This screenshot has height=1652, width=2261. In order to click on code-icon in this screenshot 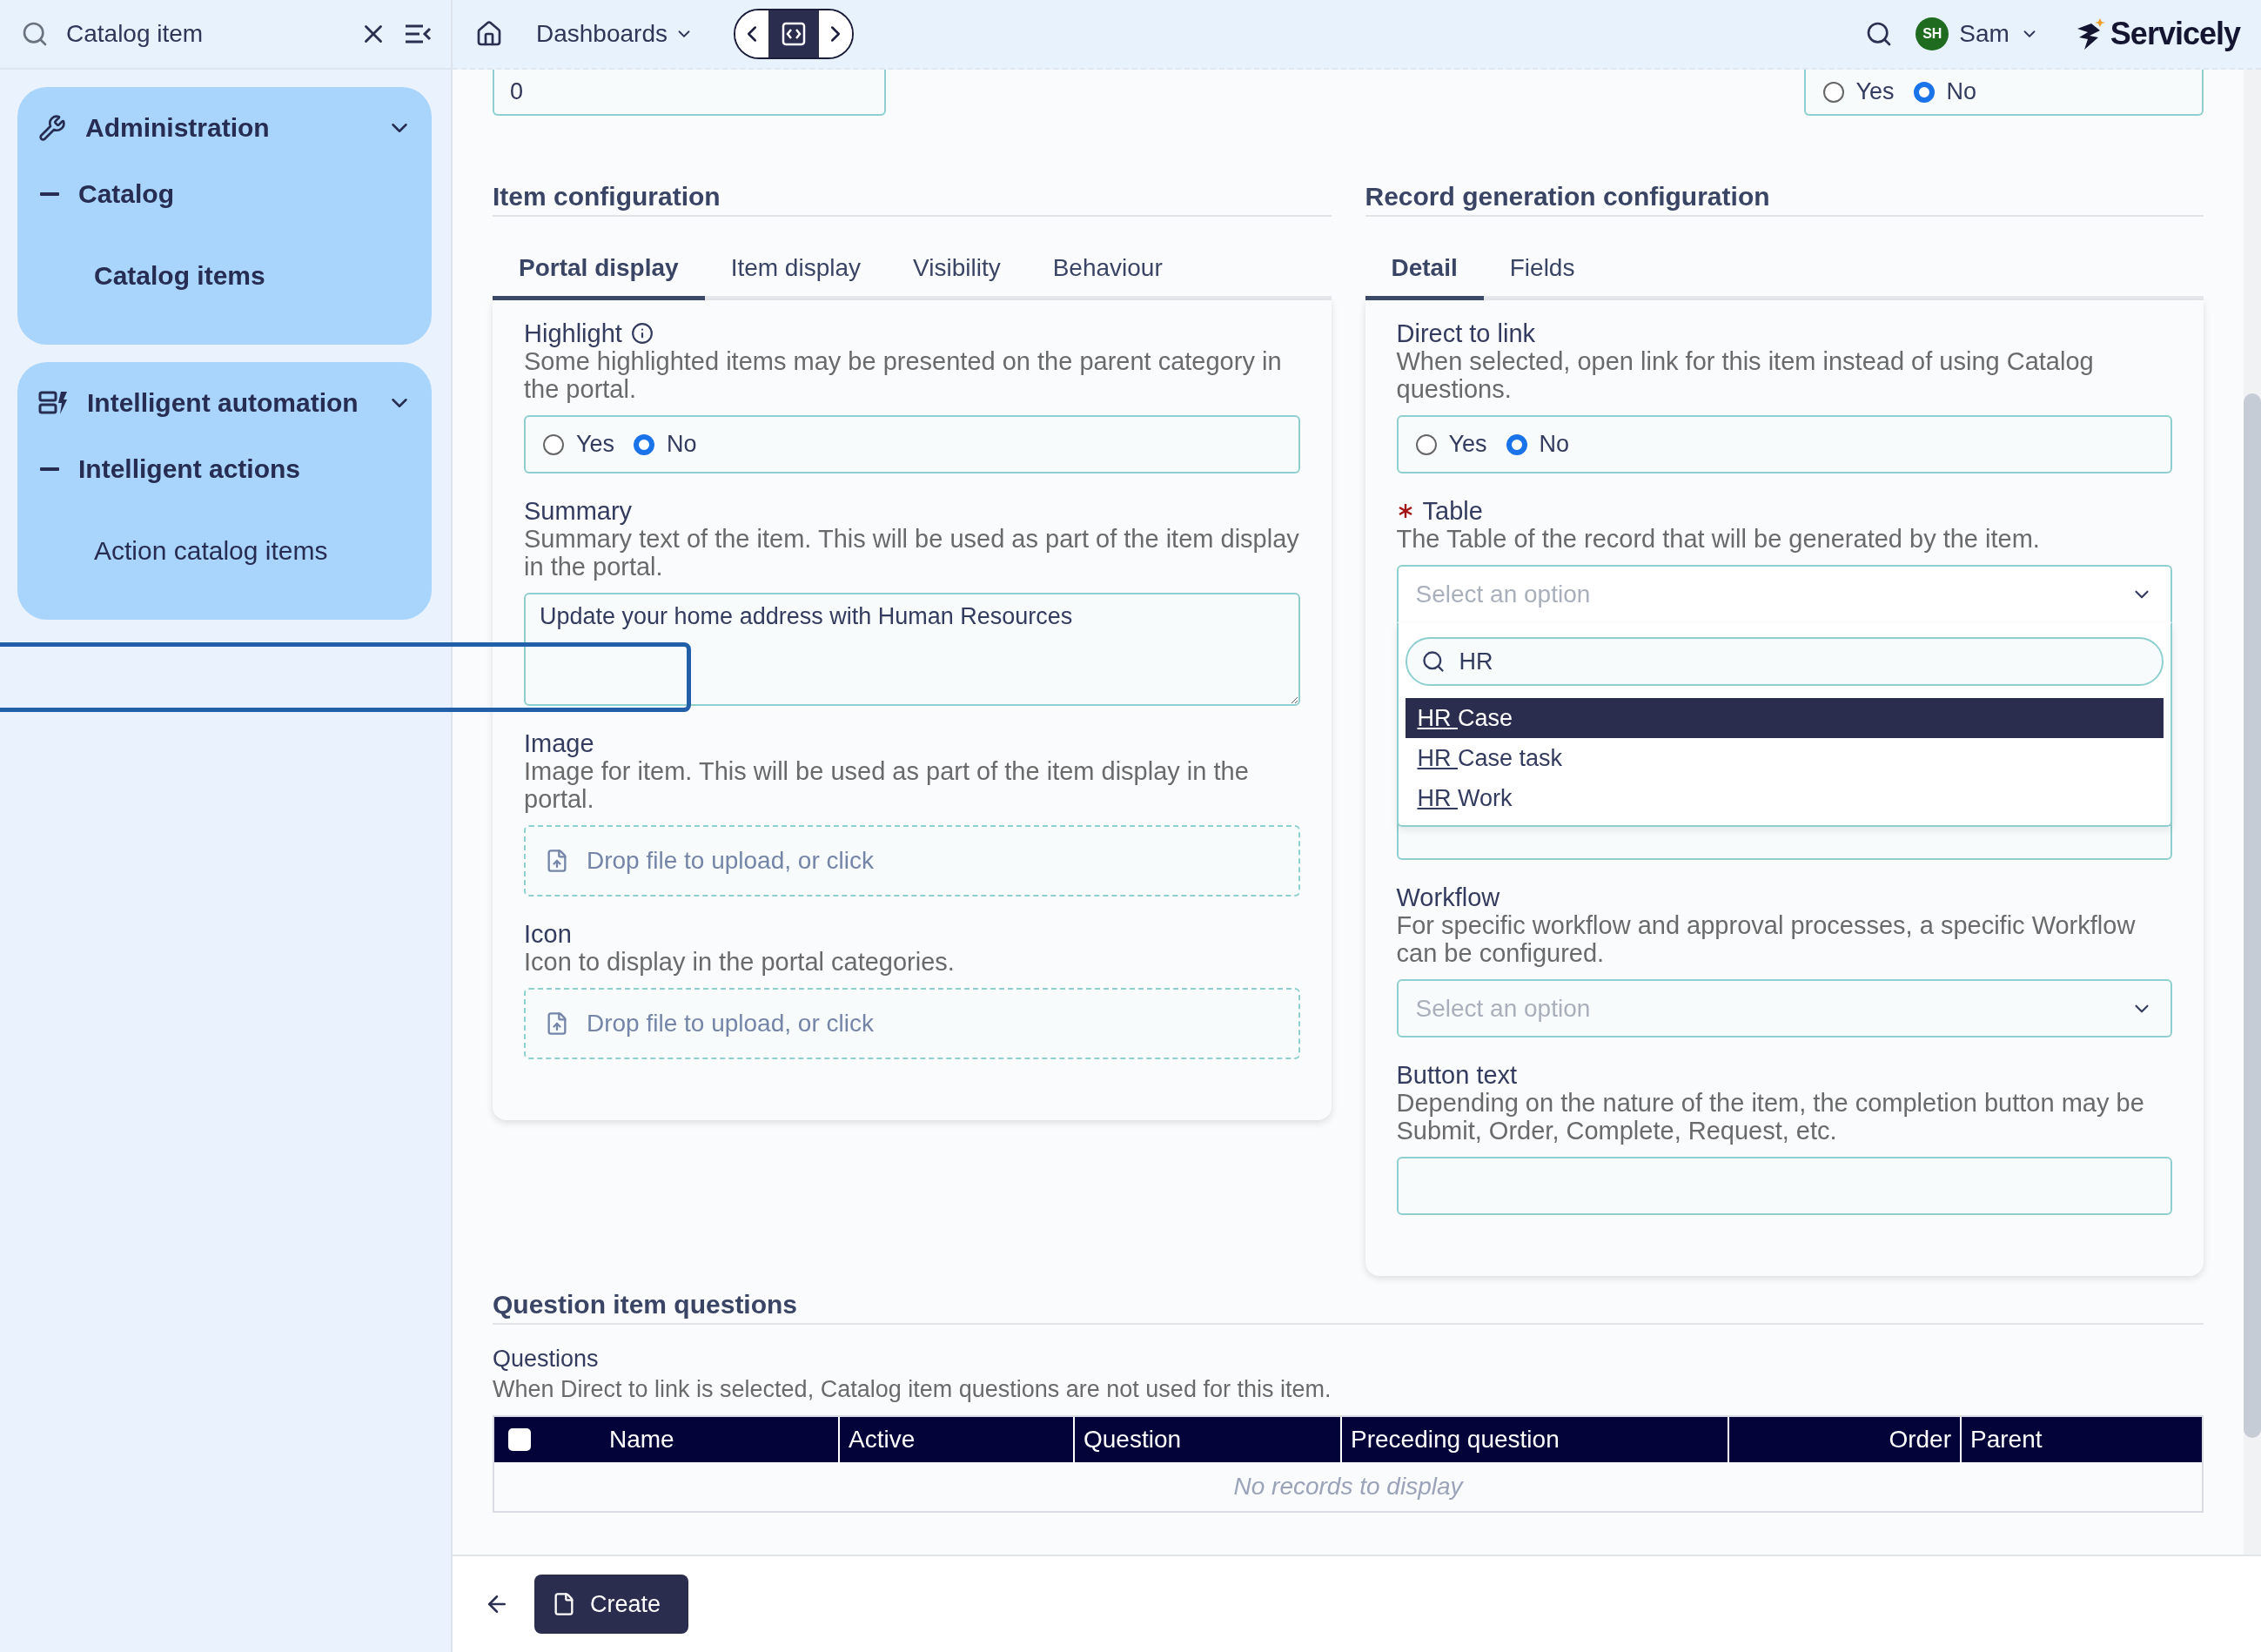, I will do `click(793, 34)`.